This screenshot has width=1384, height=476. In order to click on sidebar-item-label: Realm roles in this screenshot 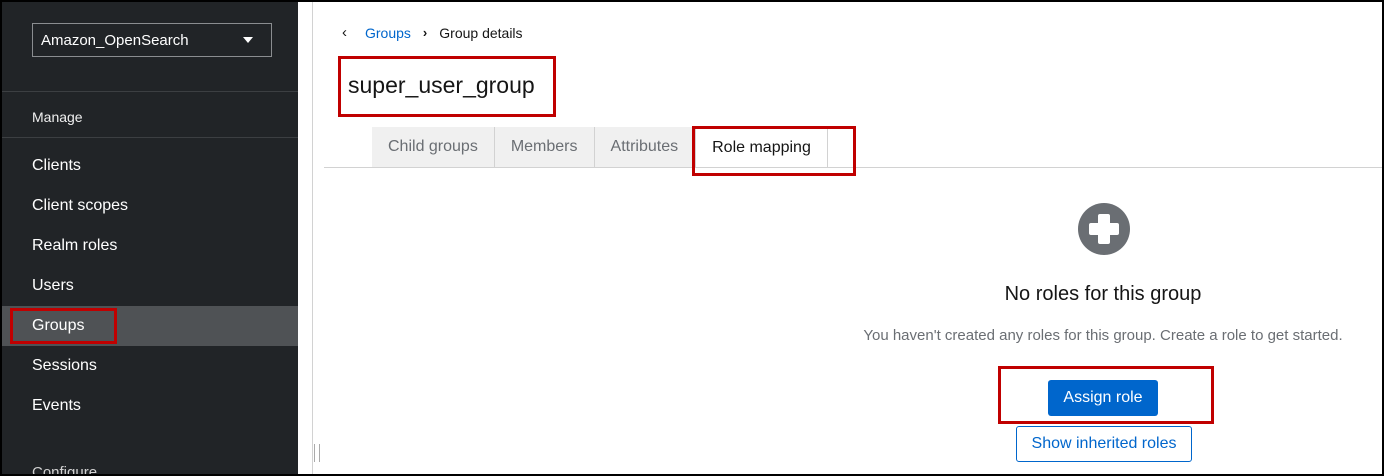, I will do `click(75, 245)`.